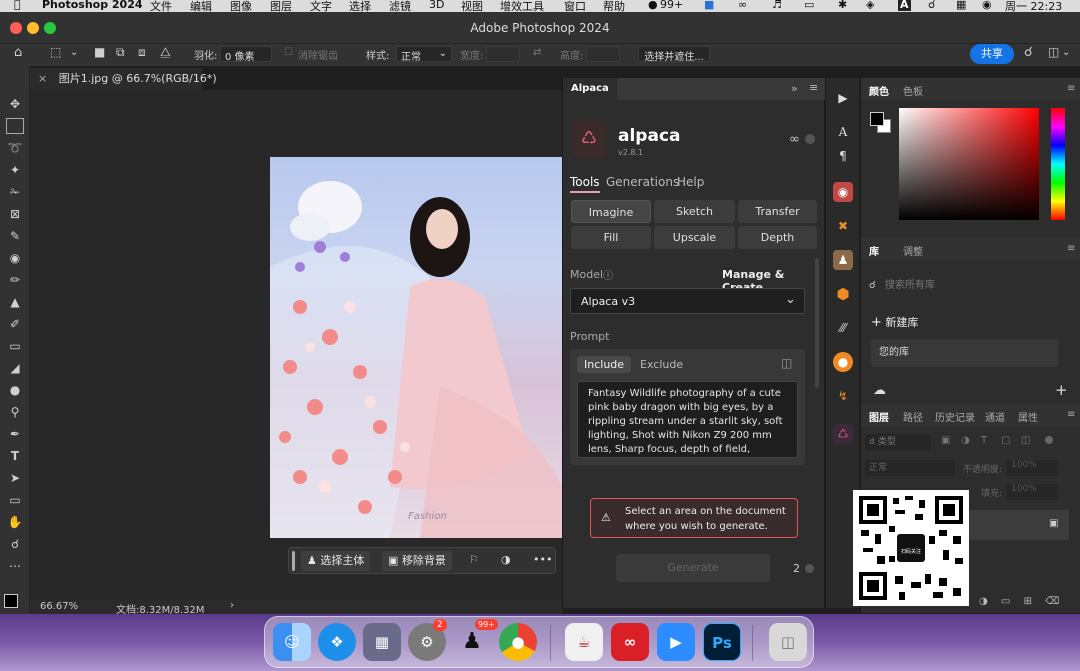 This screenshot has width=1080, height=671. What do you see at coordinates (1058, 164) in the screenshot?
I see `hue-slider` at bounding box center [1058, 164].